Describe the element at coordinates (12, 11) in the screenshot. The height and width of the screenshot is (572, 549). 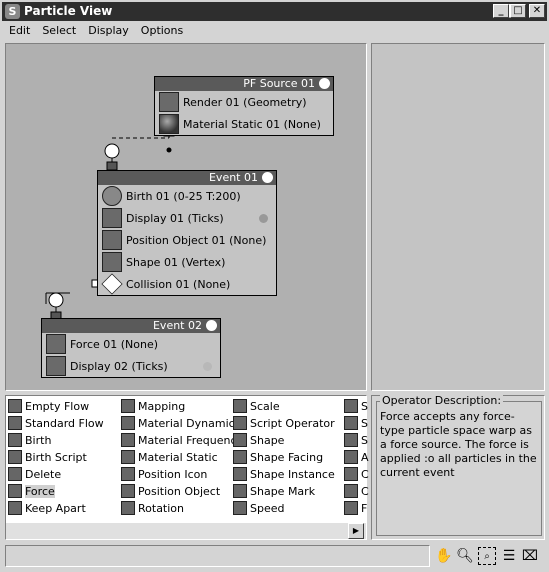
I see `app-logo-icon: S` at that location.